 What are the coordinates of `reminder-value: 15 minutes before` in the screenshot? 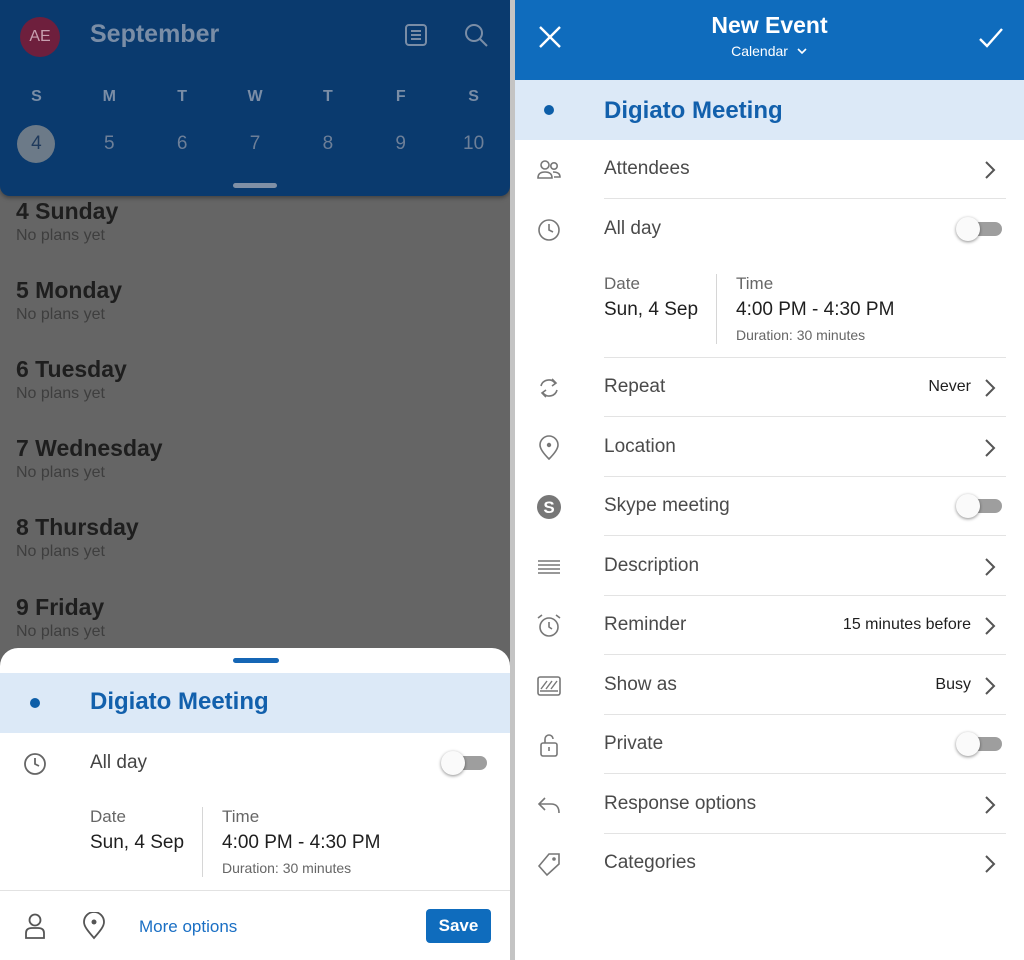 It's located at (906, 624).